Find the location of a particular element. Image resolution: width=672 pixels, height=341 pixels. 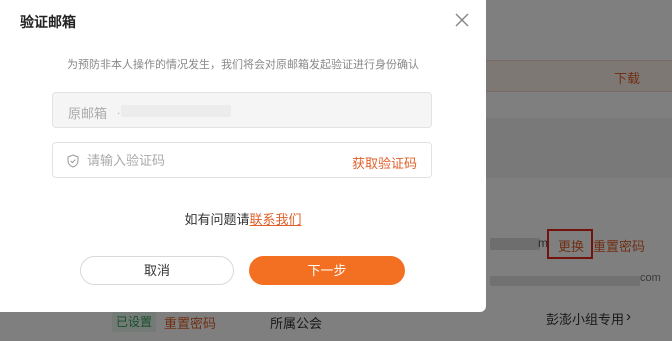

help-line: 如有问题请联系我们 is located at coordinates (243, 218).